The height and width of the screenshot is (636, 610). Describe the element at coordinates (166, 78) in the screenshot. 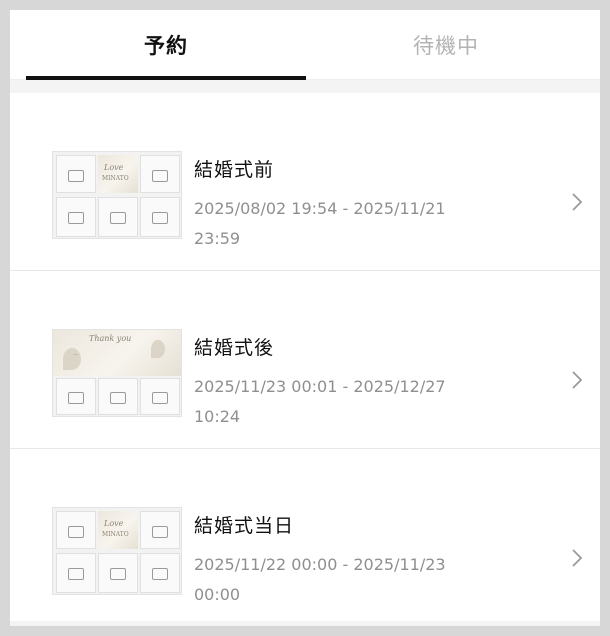

I see `active-tab-indicator` at that location.